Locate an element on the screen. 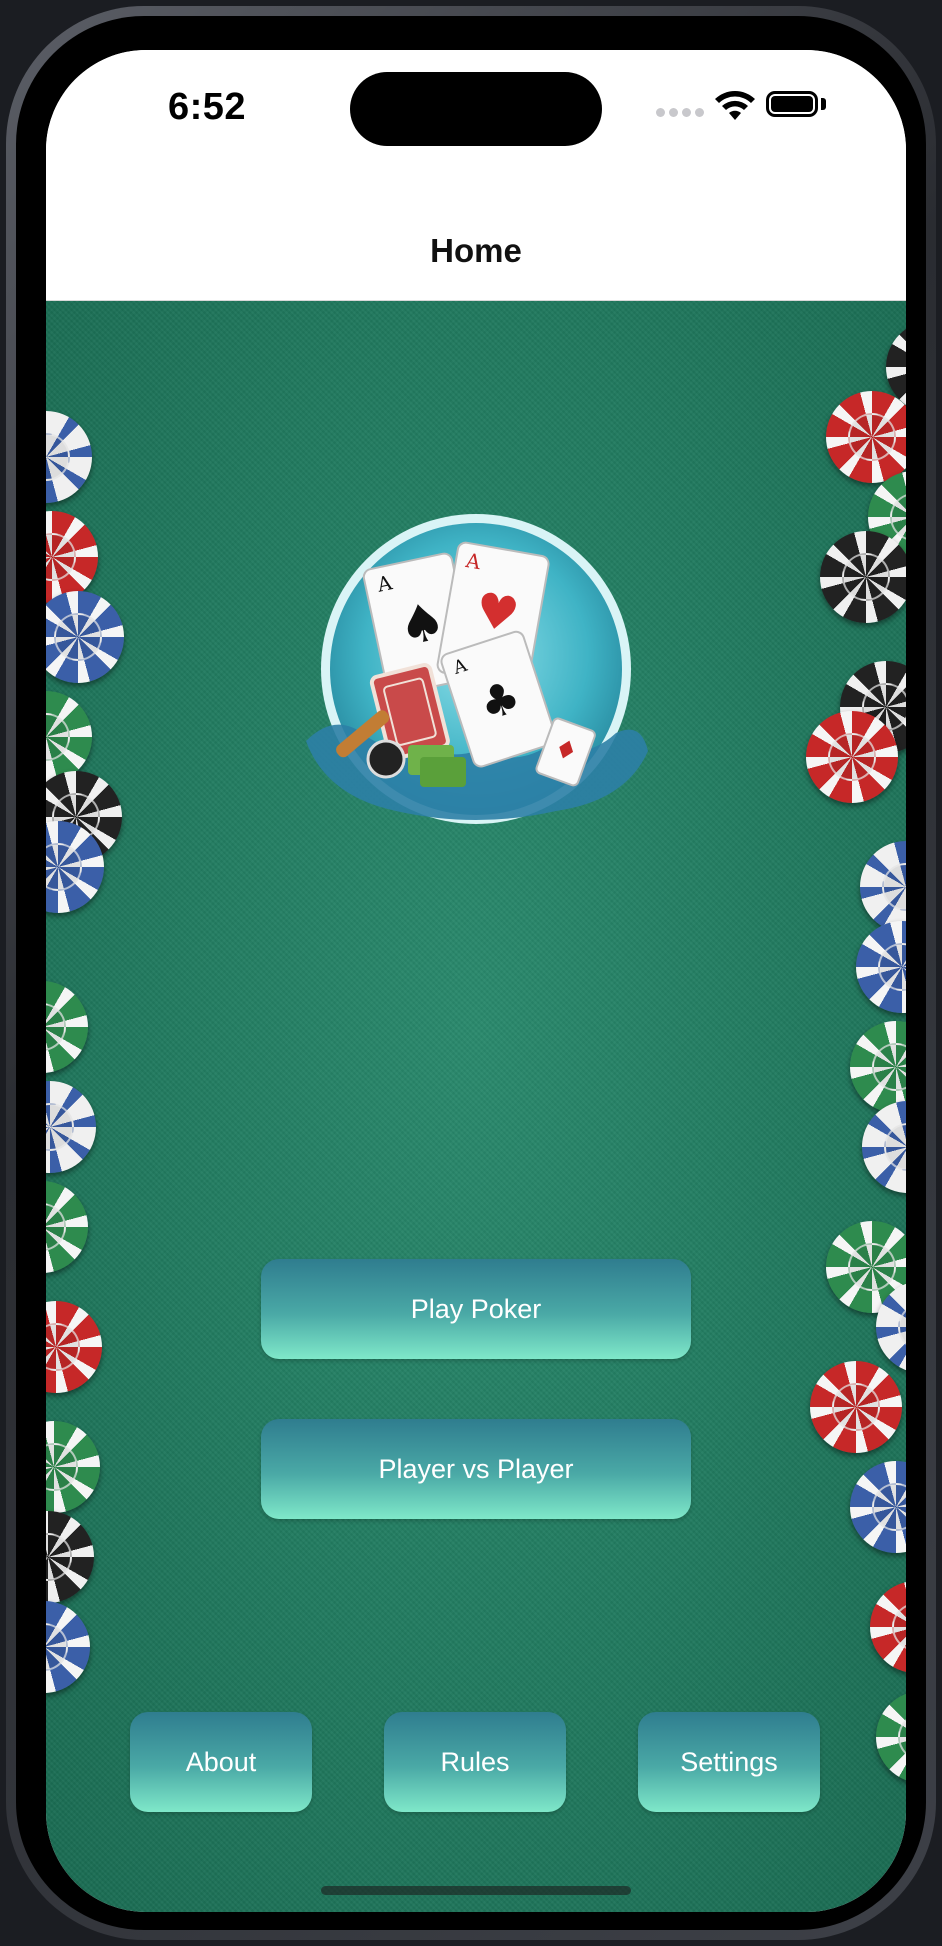 The height and width of the screenshot is (1946, 942). right-chip-border is located at coordinates (846, 1106).